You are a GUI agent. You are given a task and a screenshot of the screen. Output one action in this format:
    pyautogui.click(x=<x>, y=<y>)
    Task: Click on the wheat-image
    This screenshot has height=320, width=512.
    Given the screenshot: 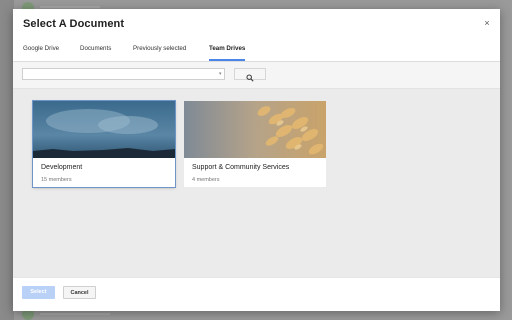 What is the action you would take?
    pyautogui.click(x=255, y=129)
    